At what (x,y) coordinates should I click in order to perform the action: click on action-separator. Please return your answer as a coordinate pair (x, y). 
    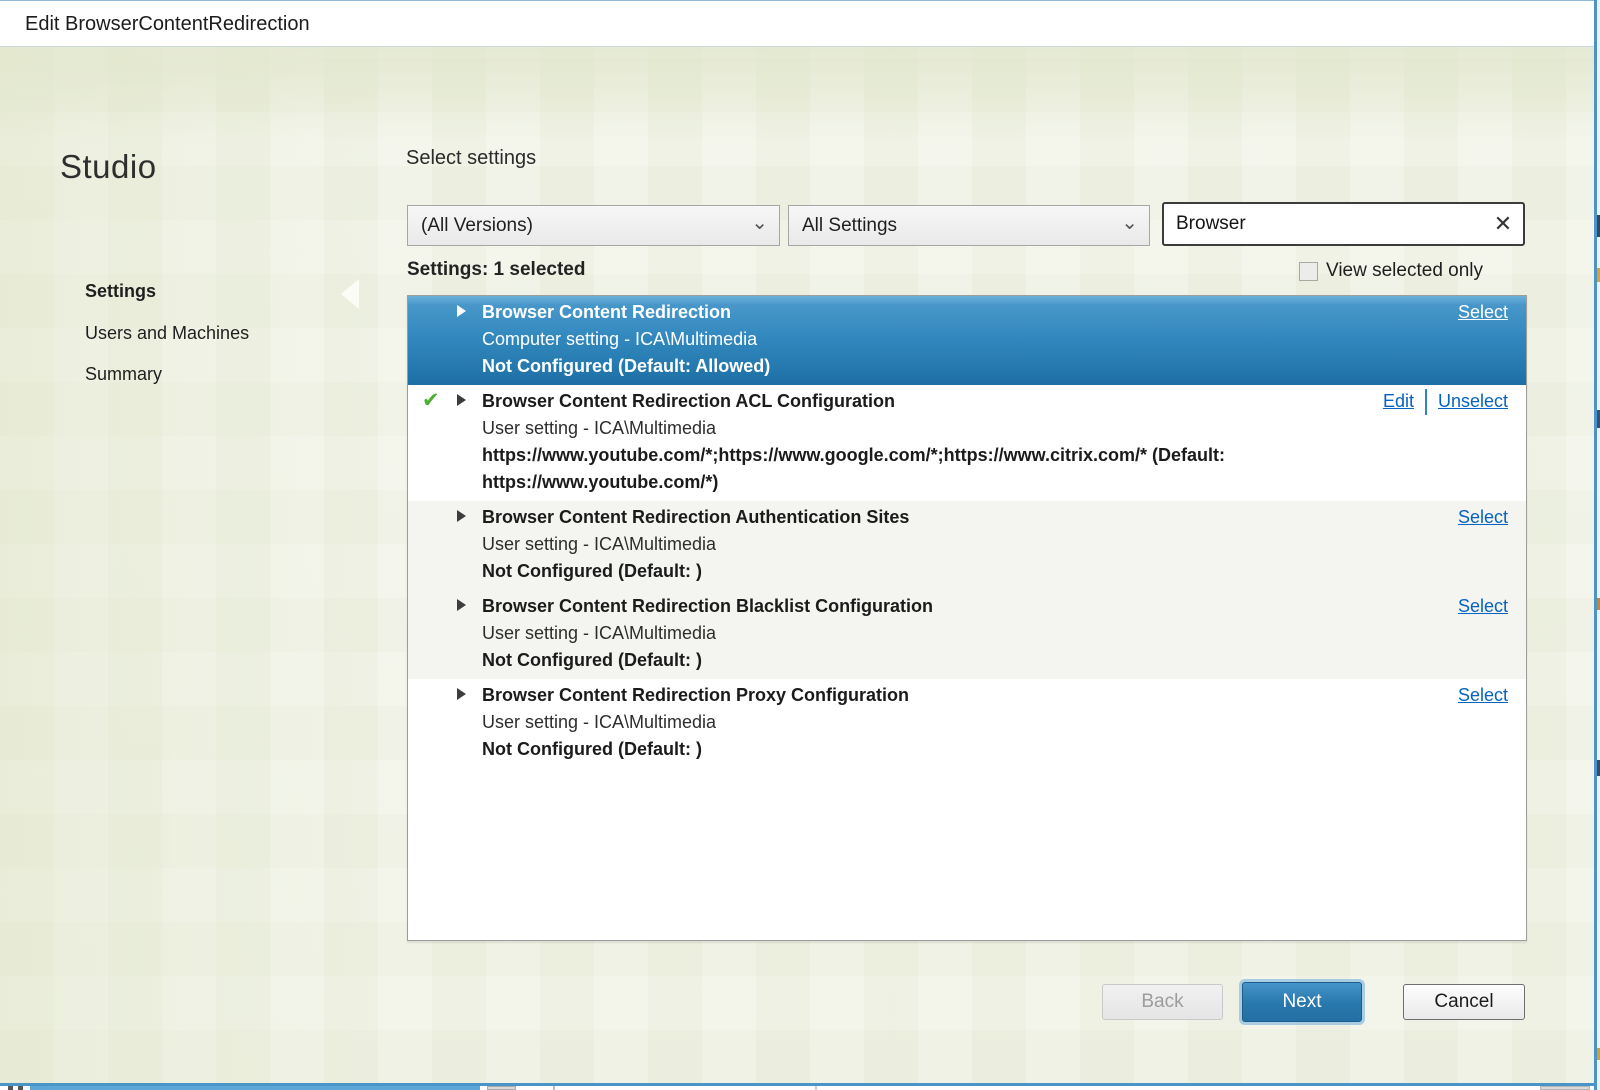
    Looking at the image, I should click on (1425, 401).